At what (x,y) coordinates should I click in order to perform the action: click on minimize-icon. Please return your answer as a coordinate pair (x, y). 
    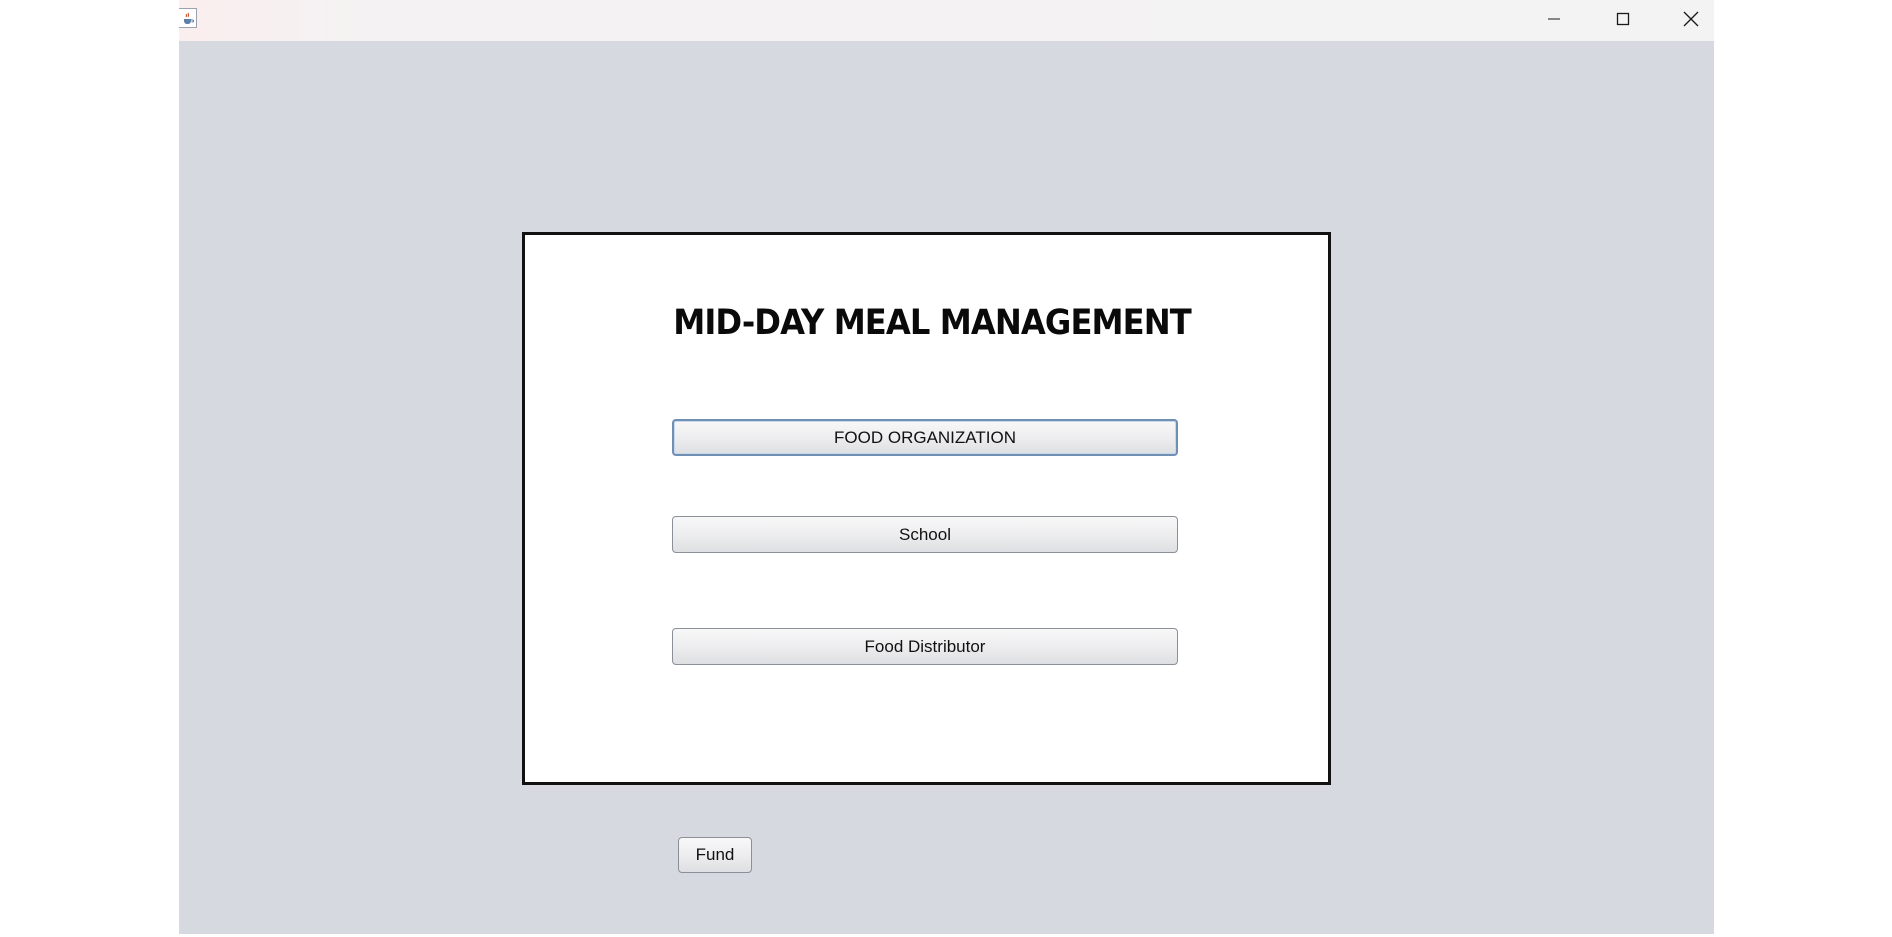
    Looking at the image, I should click on (1554, 18).